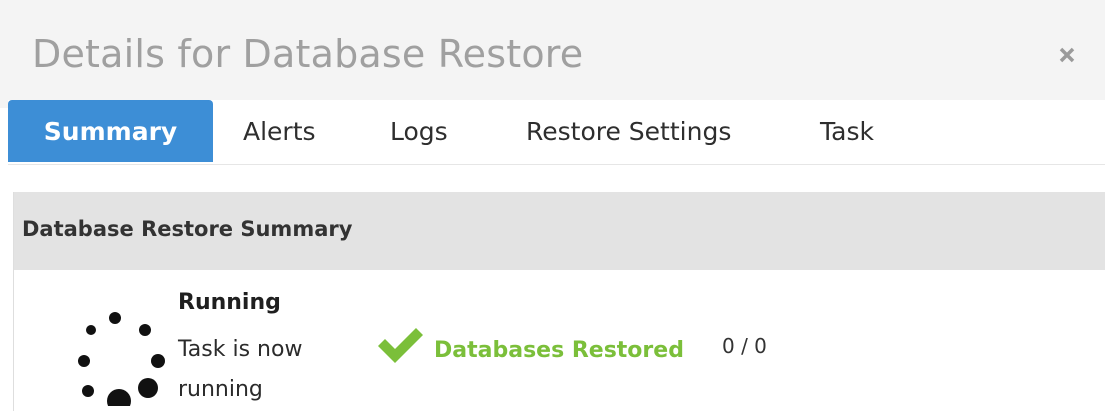  What do you see at coordinates (187, 229) in the screenshot?
I see `summary-heading: Database Restore Summary` at bounding box center [187, 229].